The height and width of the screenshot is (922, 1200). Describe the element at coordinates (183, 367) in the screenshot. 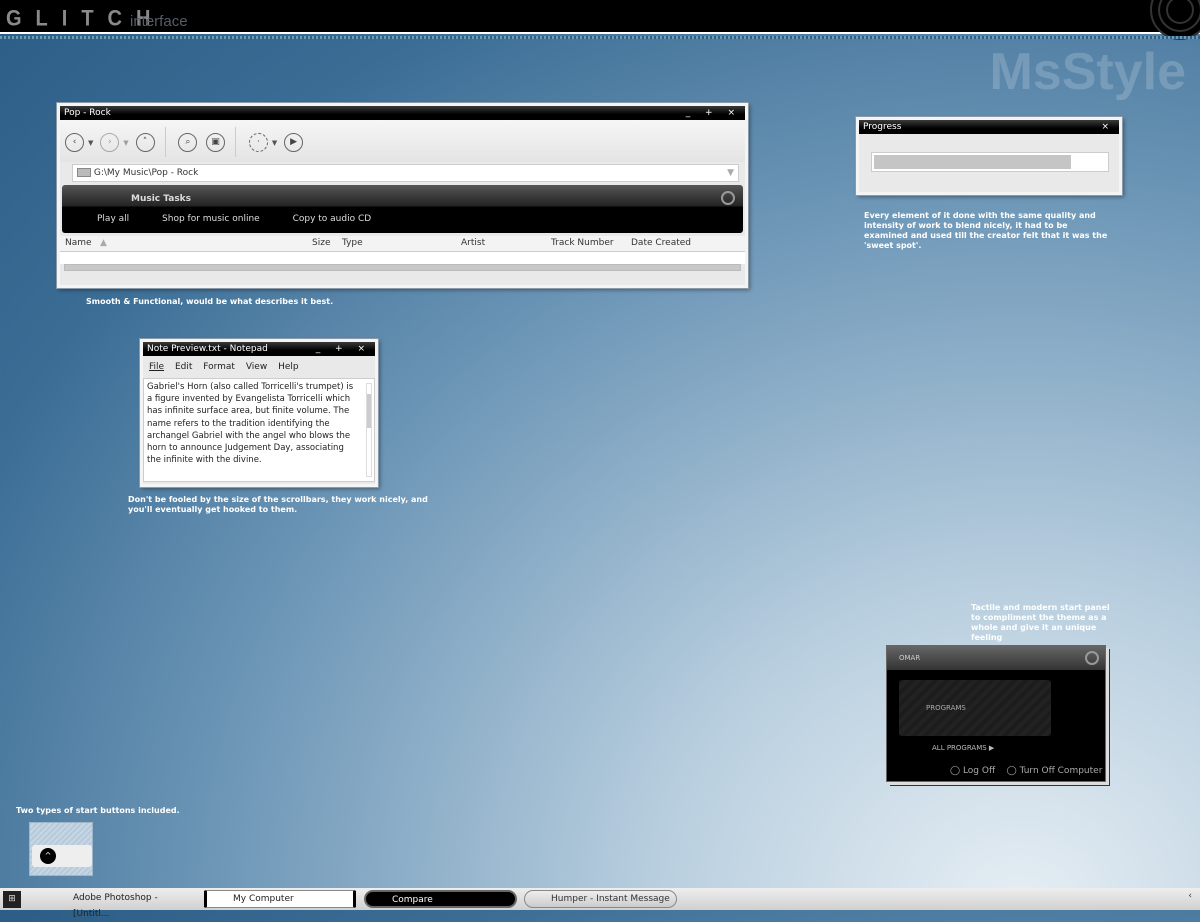

I see `menu-edit: Edit` at that location.